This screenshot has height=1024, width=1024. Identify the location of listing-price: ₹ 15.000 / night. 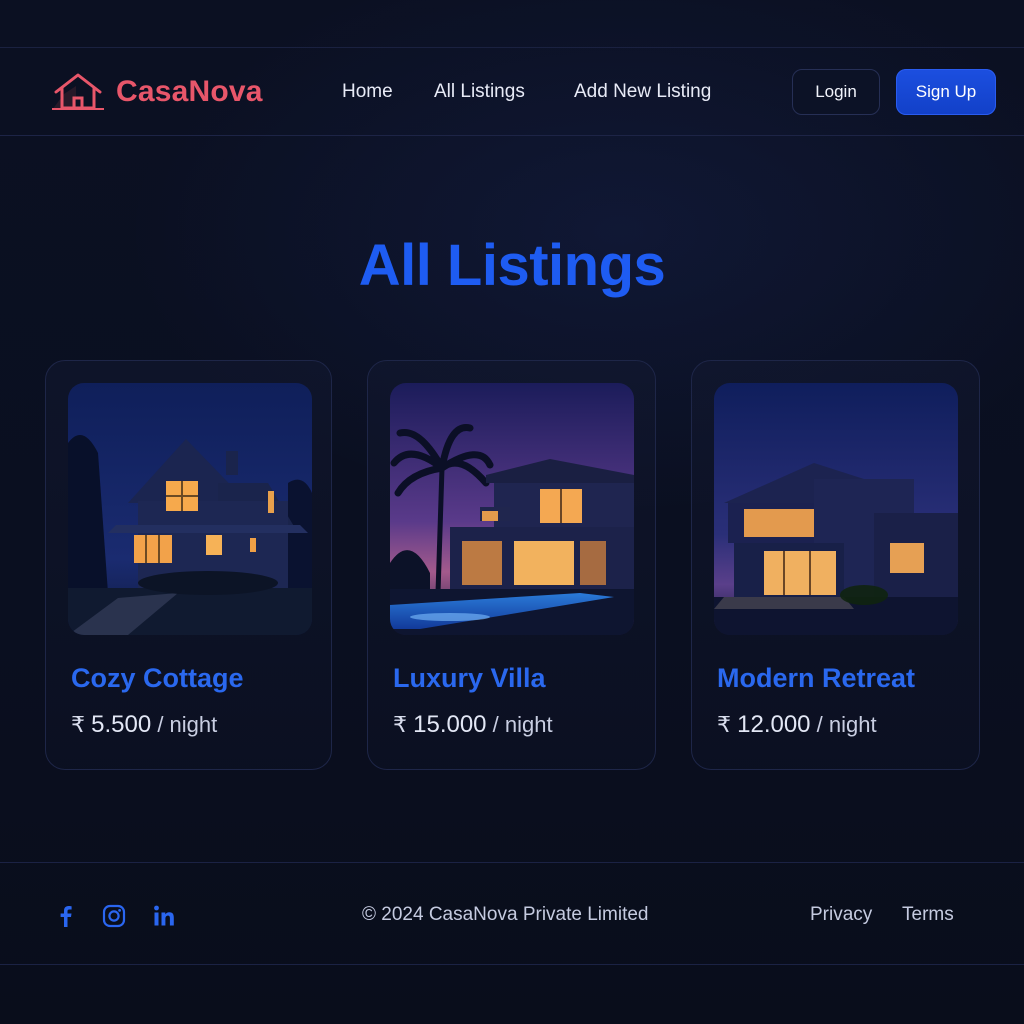
(473, 725).